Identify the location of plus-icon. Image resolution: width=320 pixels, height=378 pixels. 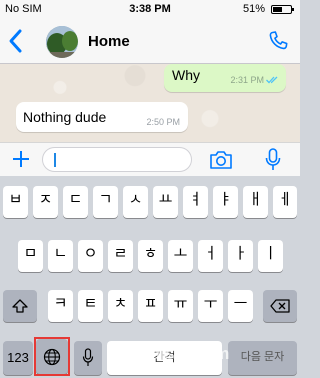
(21, 159).